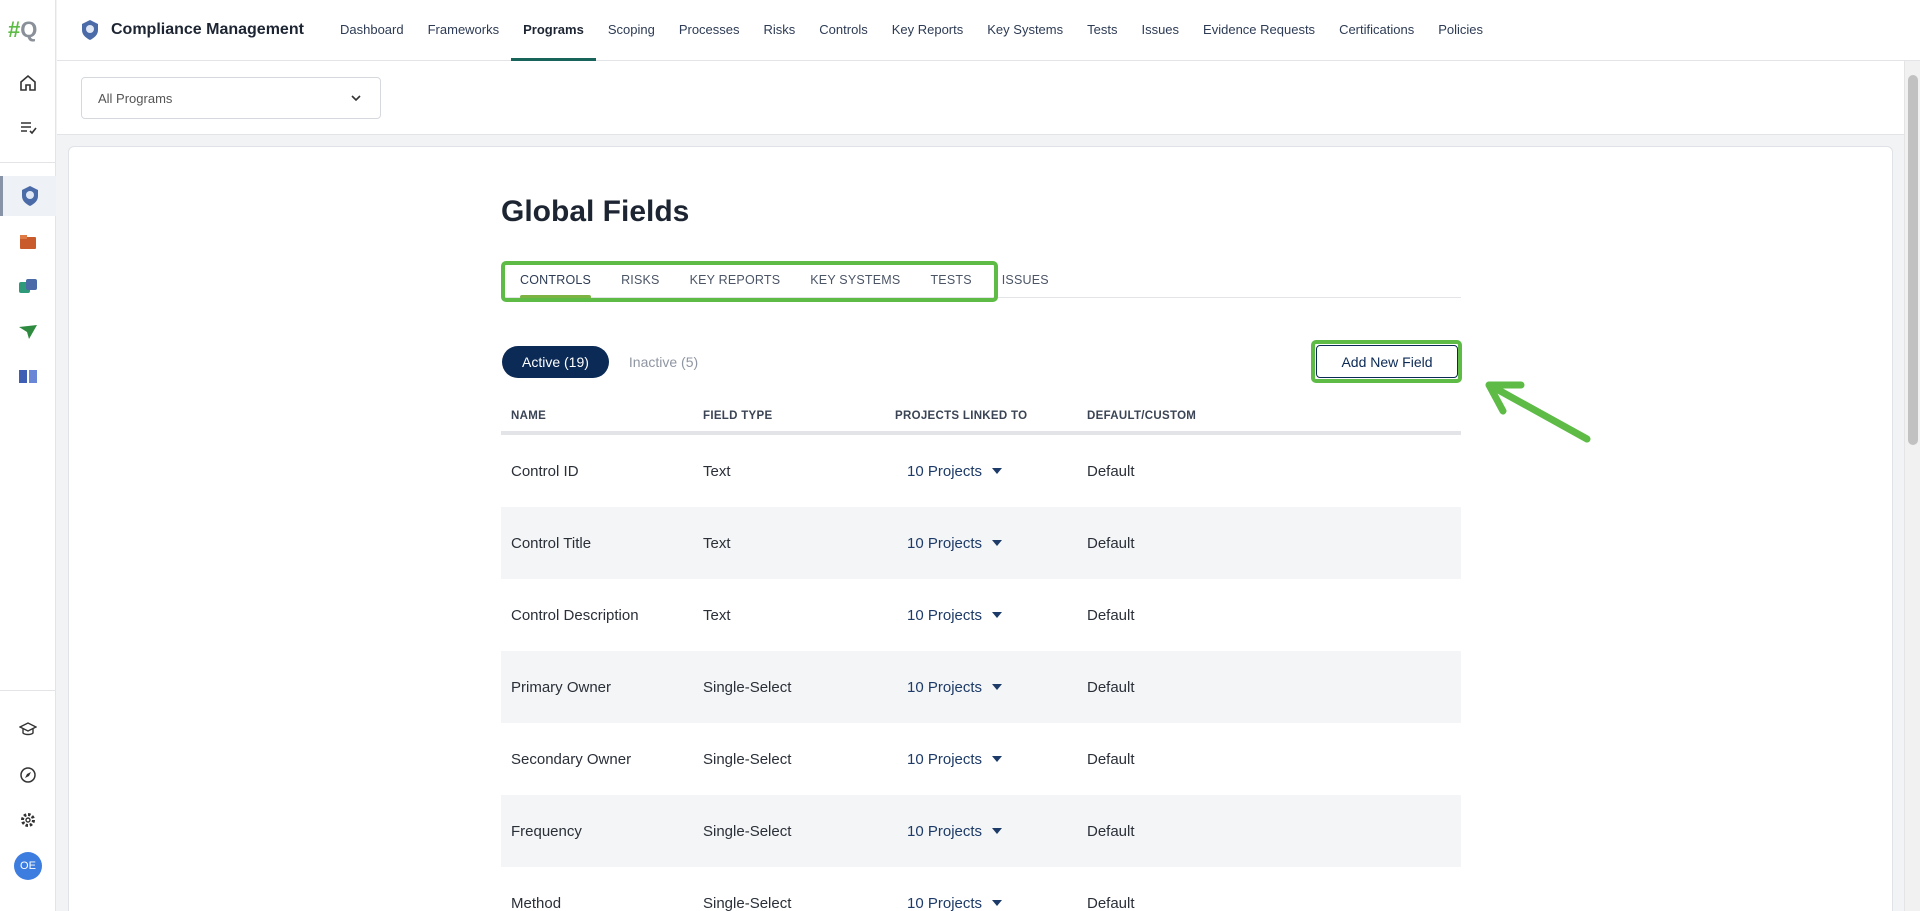  Describe the element at coordinates (1913, 260) in the screenshot. I see `scrollbar-thumb` at that location.